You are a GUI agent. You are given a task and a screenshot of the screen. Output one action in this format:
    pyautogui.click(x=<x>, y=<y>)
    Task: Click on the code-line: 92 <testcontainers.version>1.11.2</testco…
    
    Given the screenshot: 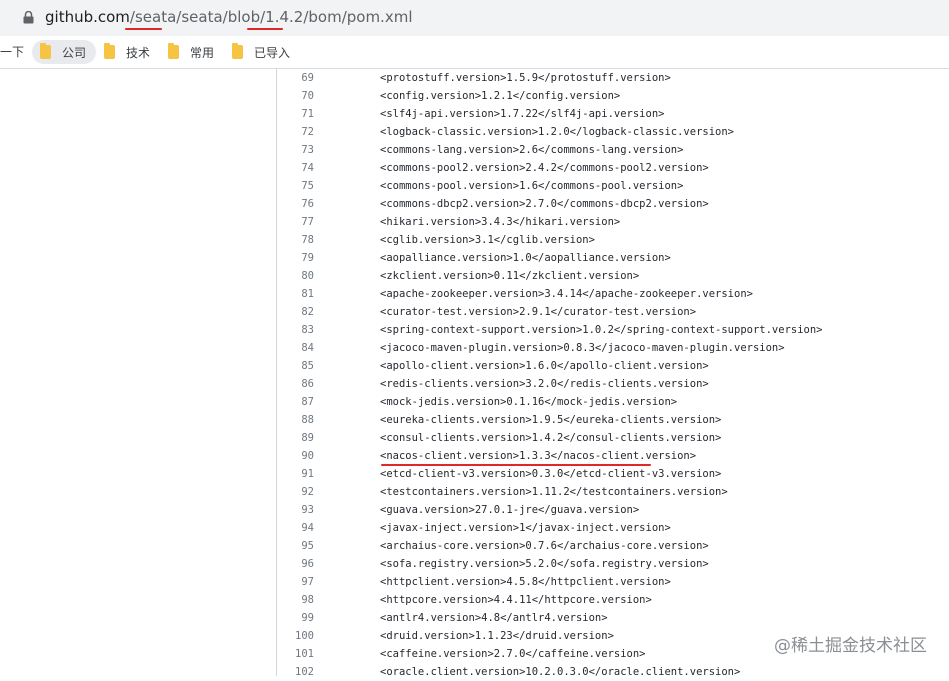 What is the action you would take?
    pyautogui.click(x=613, y=492)
    